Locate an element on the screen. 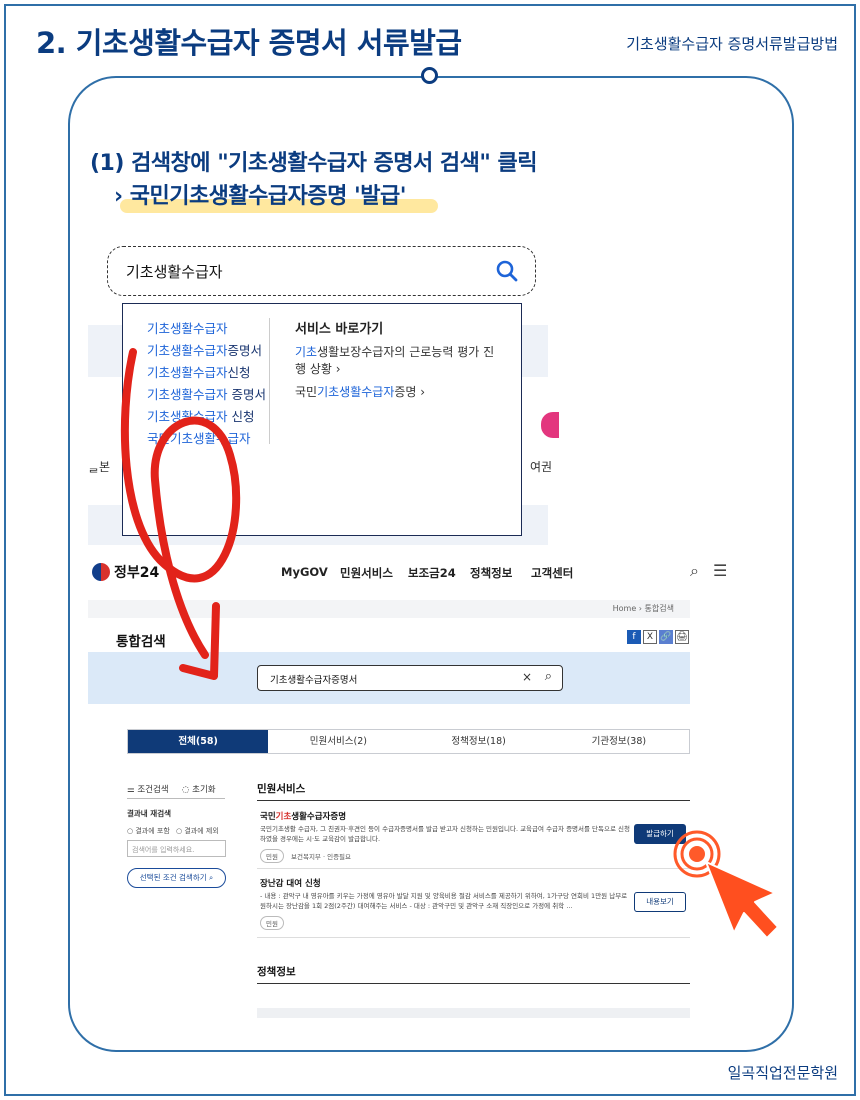  pointer-cursor-icon is located at coordinates (742, 900).